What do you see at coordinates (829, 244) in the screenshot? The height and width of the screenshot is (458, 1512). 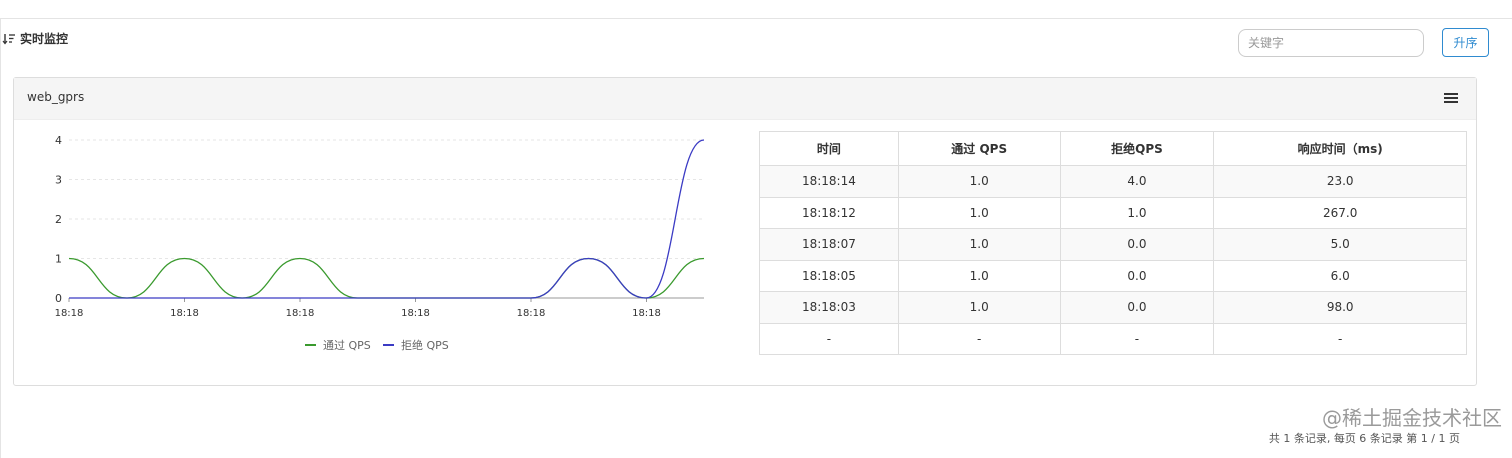 I see `table-cell: 18:18:07` at bounding box center [829, 244].